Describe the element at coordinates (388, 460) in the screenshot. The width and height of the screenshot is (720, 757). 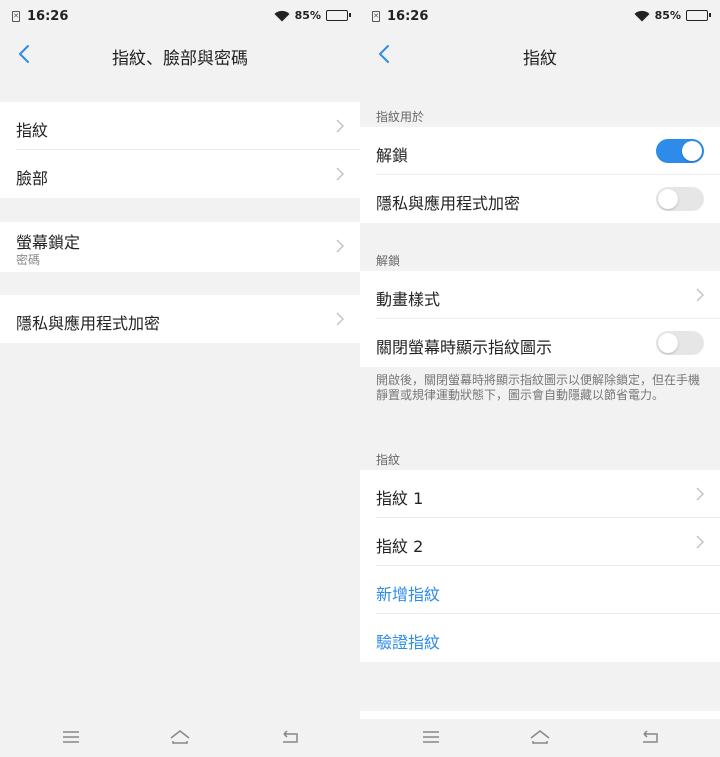
I see `section-title-fingerprint: 指紋` at that location.